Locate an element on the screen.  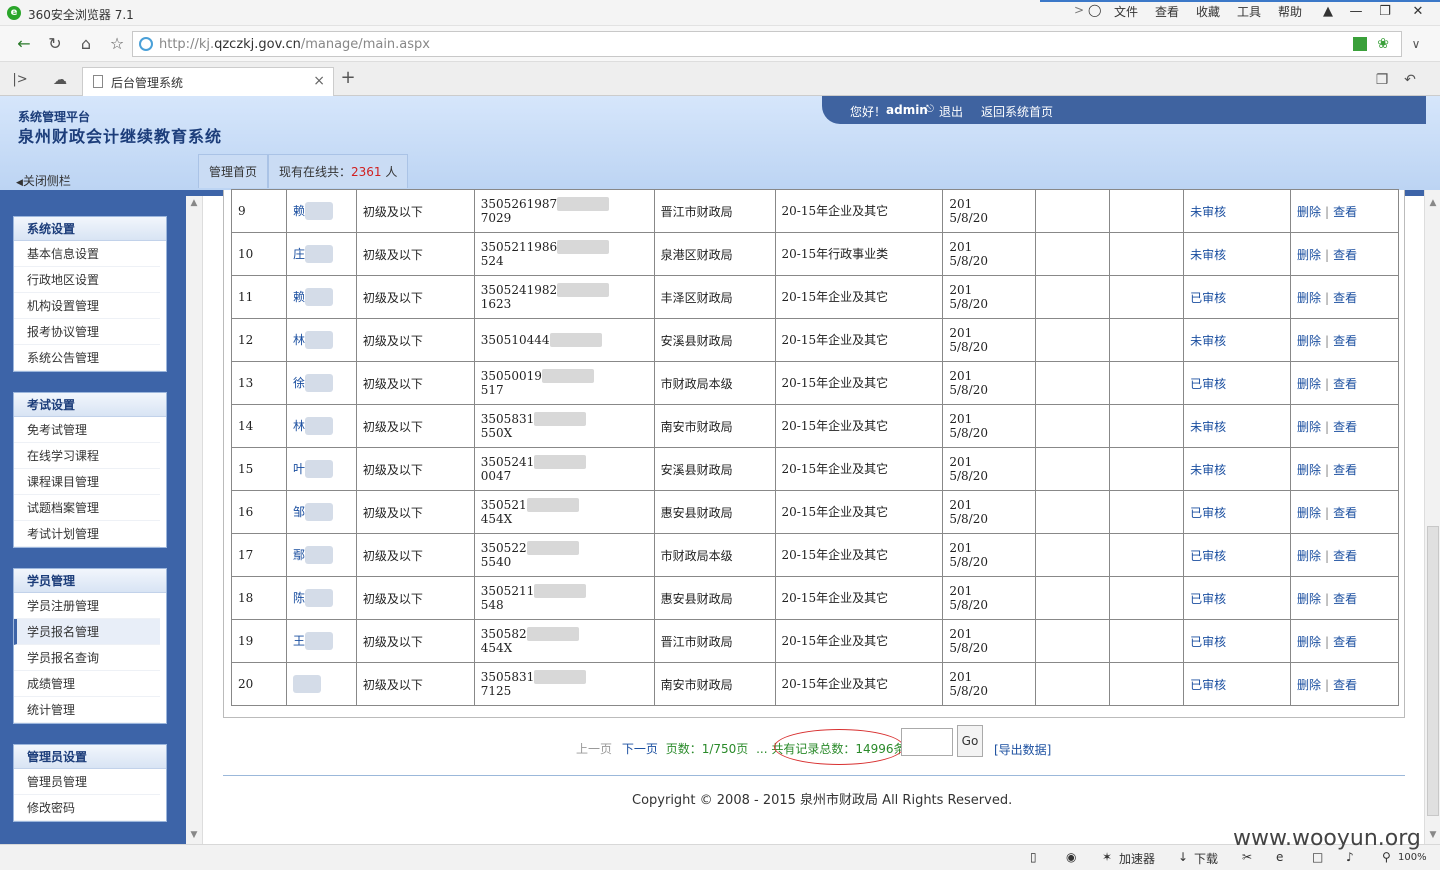
student-name is located at coordinates (321, 684).